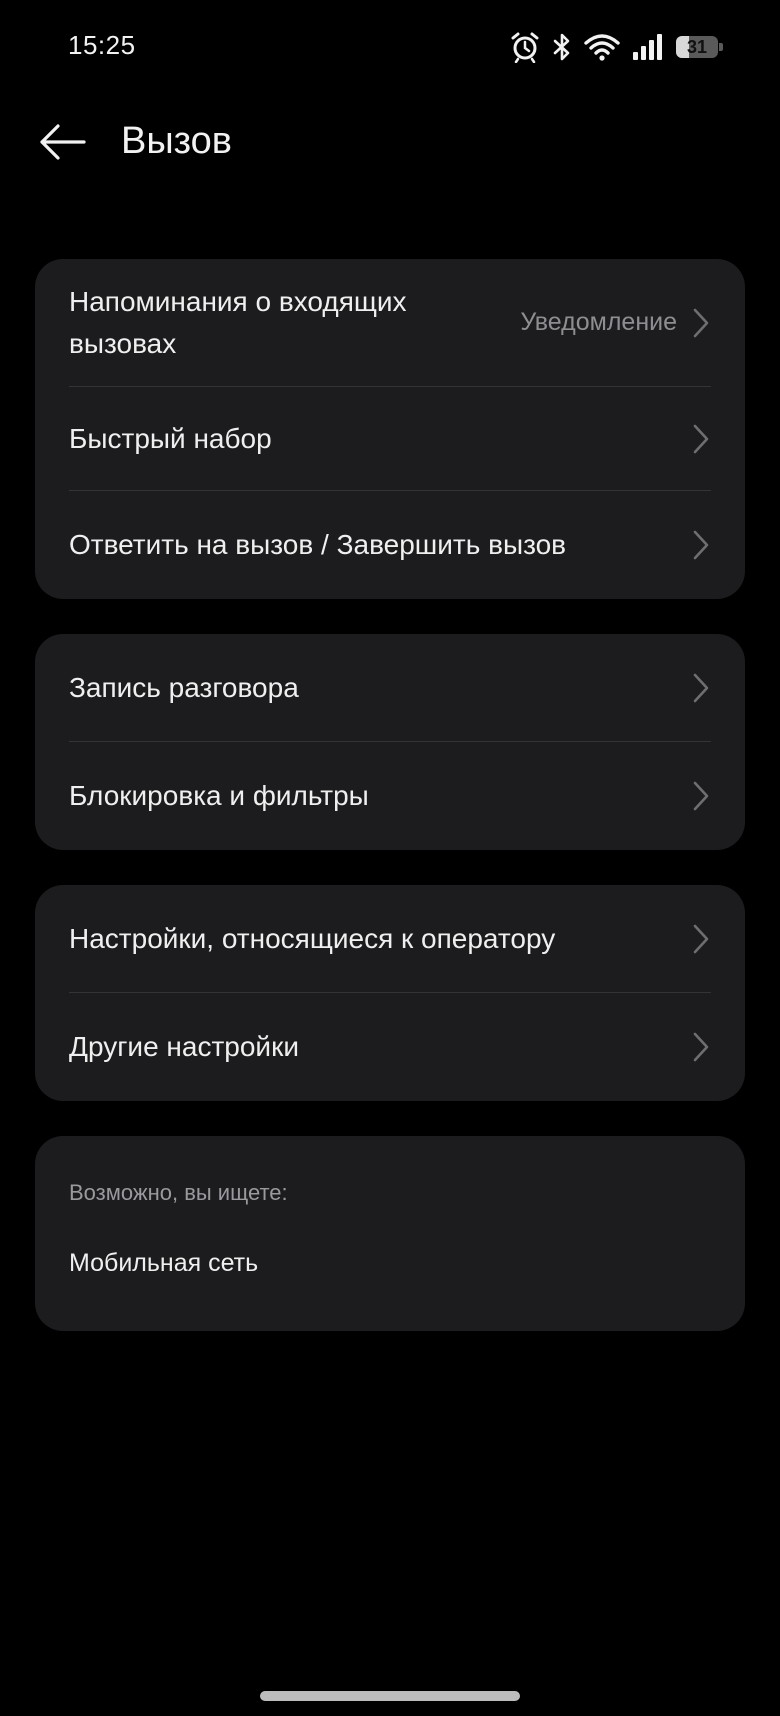  What do you see at coordinates (178, 1192) in the screenshot?
I see `suggestions-header: Возможно, вы ищете:` at bounding box center [178, 1192].